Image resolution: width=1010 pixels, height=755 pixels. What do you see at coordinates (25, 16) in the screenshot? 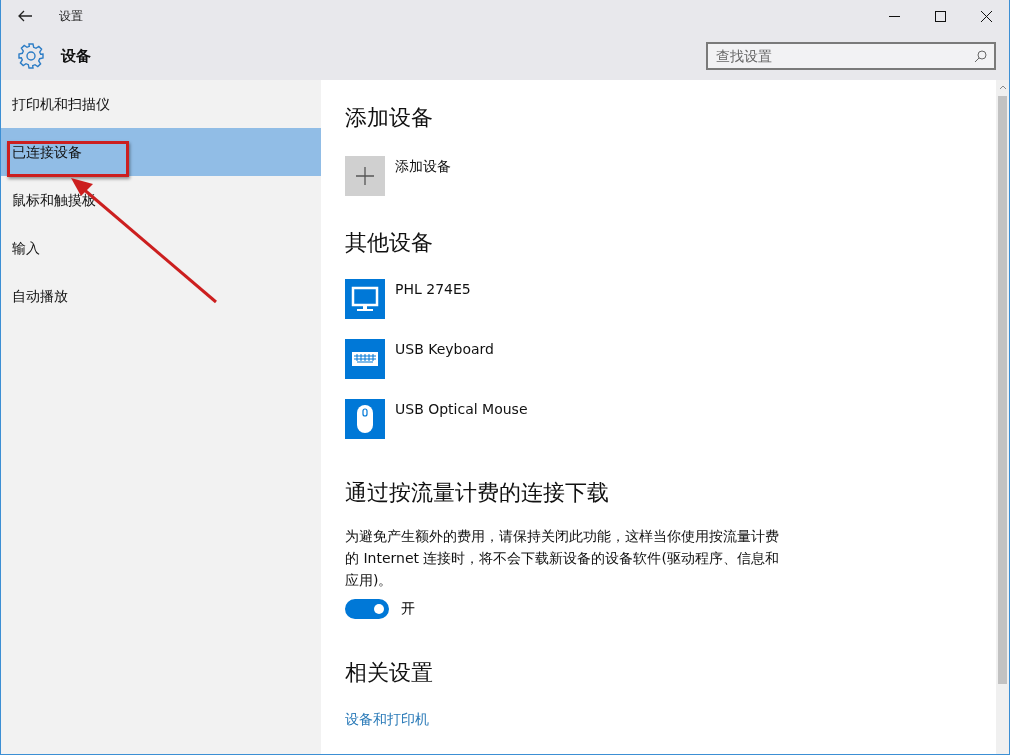
I see `back-icon` at bounding box center [25, 16].